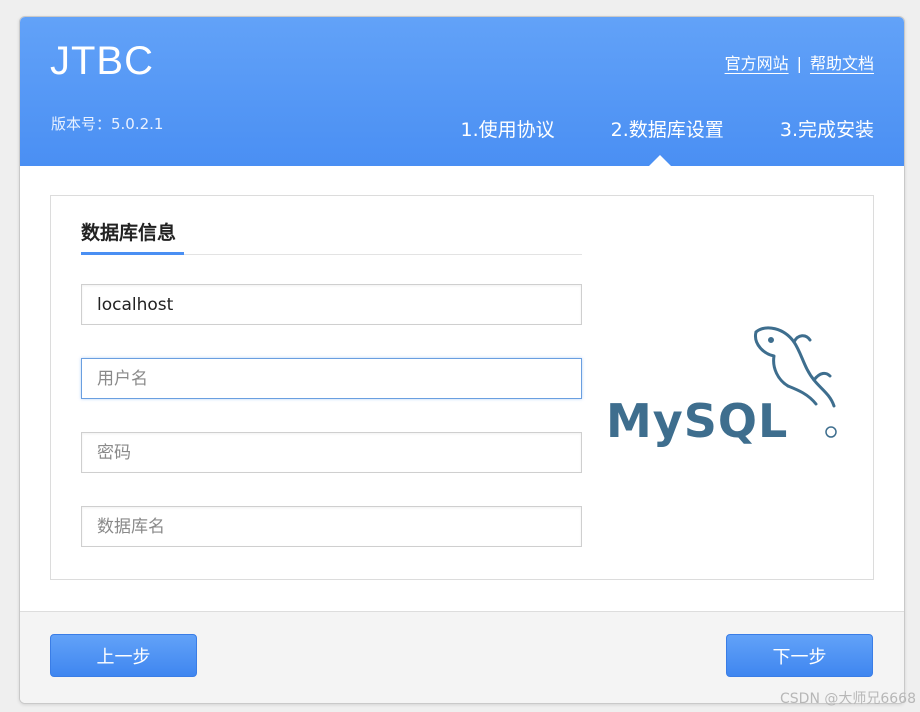 The height and width of the screenshot is (712, 920). What do you see at coordinates (660, 160) in the screenshot?
I see `active-step-caret` at bounding box center [660, 160].